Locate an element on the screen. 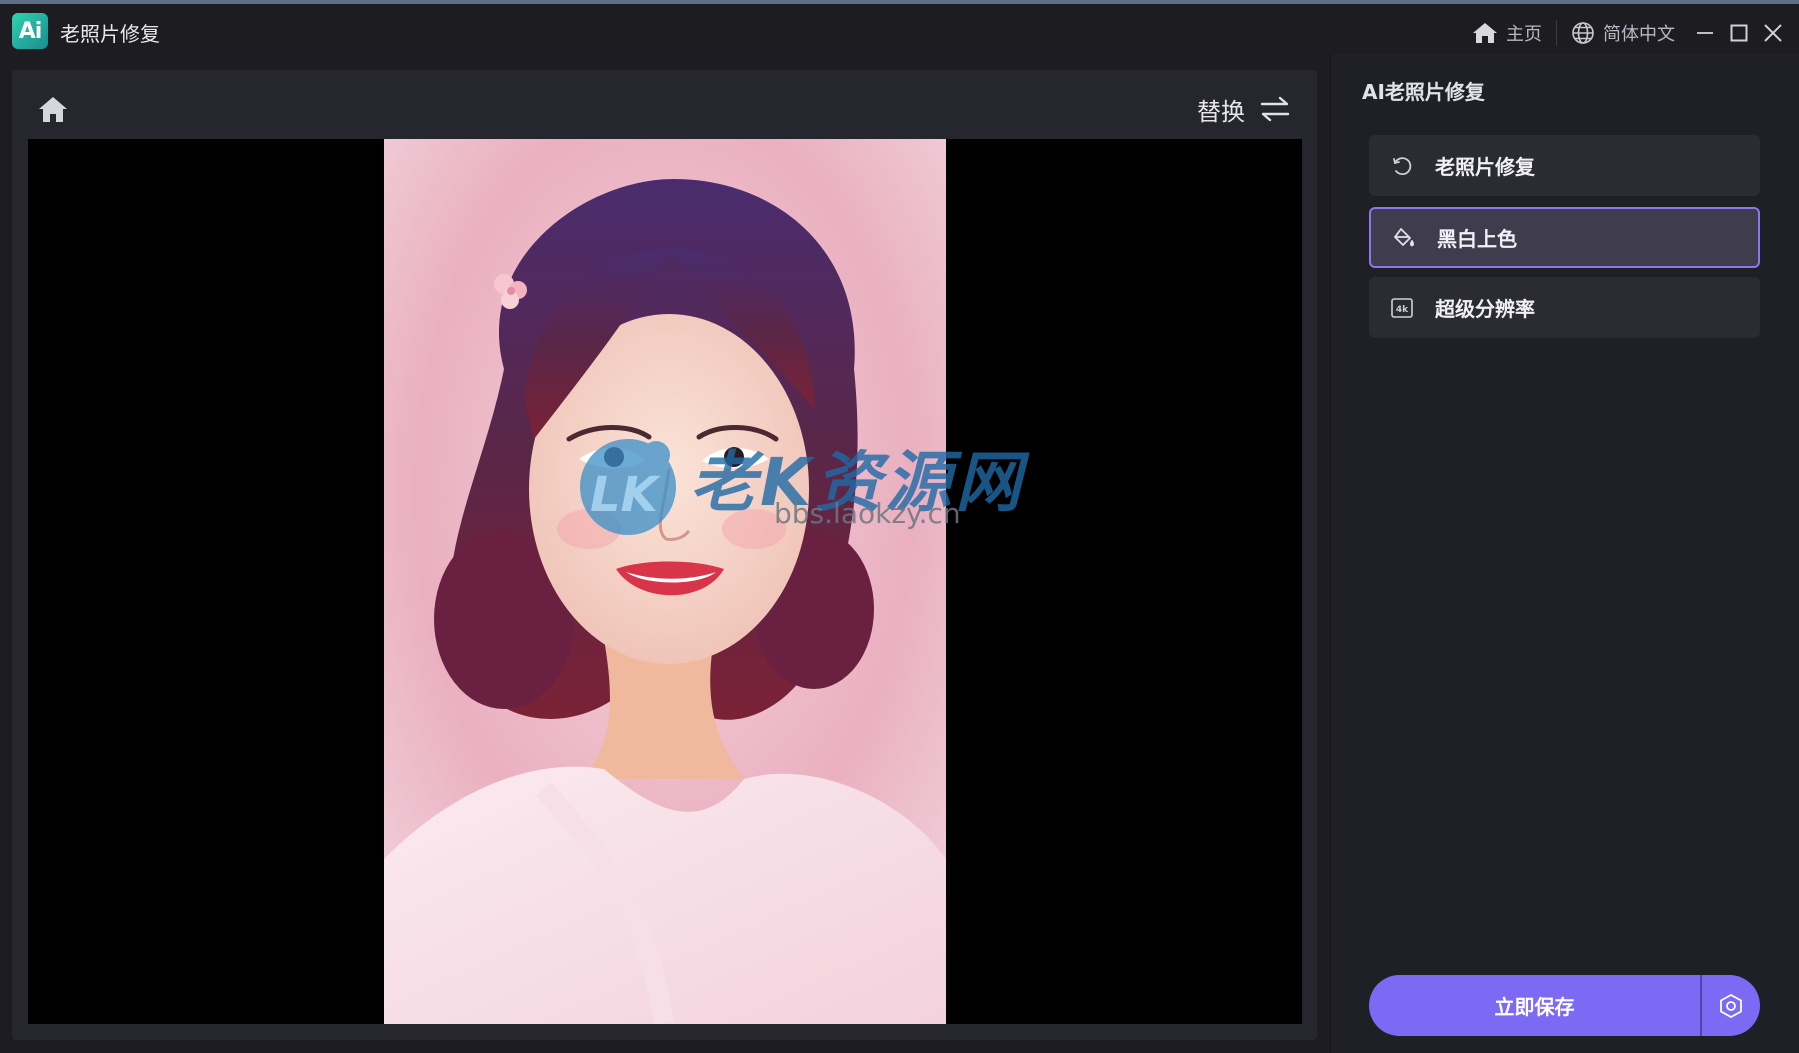 This screenshot has width=1799, height=1053. feature-old-photo-repair: 老照片修复 is located at coordinates (1564, 165).